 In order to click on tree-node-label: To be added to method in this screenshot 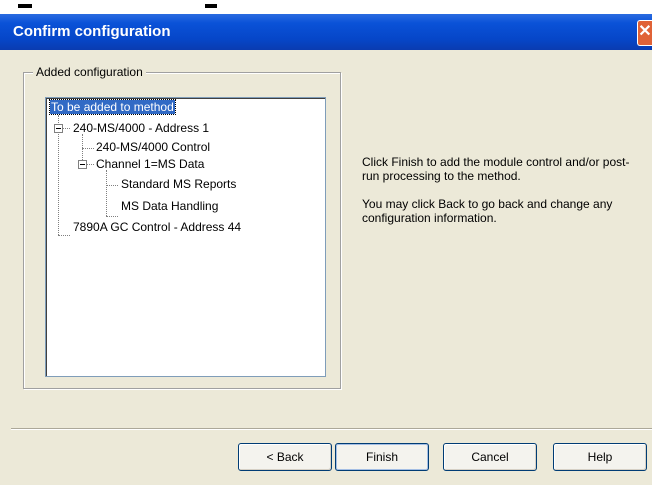, I will do `click(112, 107)`.